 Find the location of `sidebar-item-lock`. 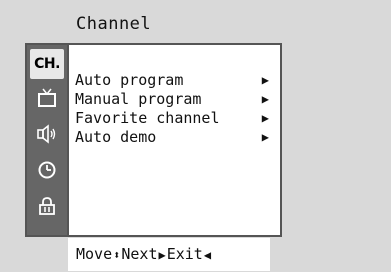

sidebar-item-lock is located at coordinates (47, 206).